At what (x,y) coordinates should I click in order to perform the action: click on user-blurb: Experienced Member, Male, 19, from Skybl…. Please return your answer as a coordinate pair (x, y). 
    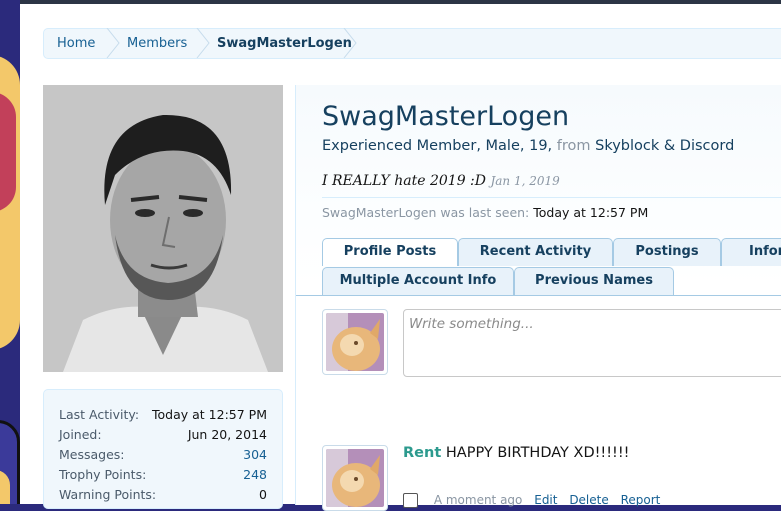
    Looking at the image, I should click on (528, 146).